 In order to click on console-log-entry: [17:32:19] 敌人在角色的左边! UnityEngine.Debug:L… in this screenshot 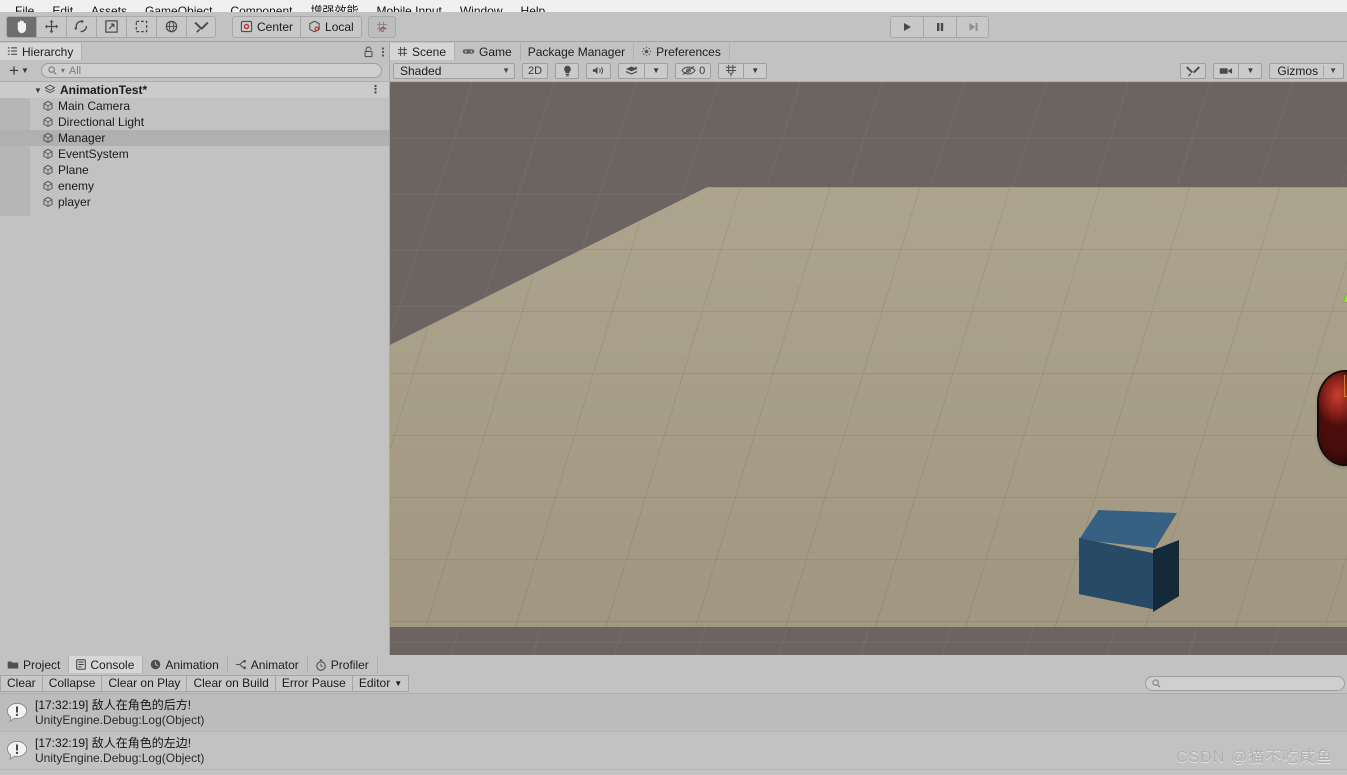, I will do `click(673, 751)`.